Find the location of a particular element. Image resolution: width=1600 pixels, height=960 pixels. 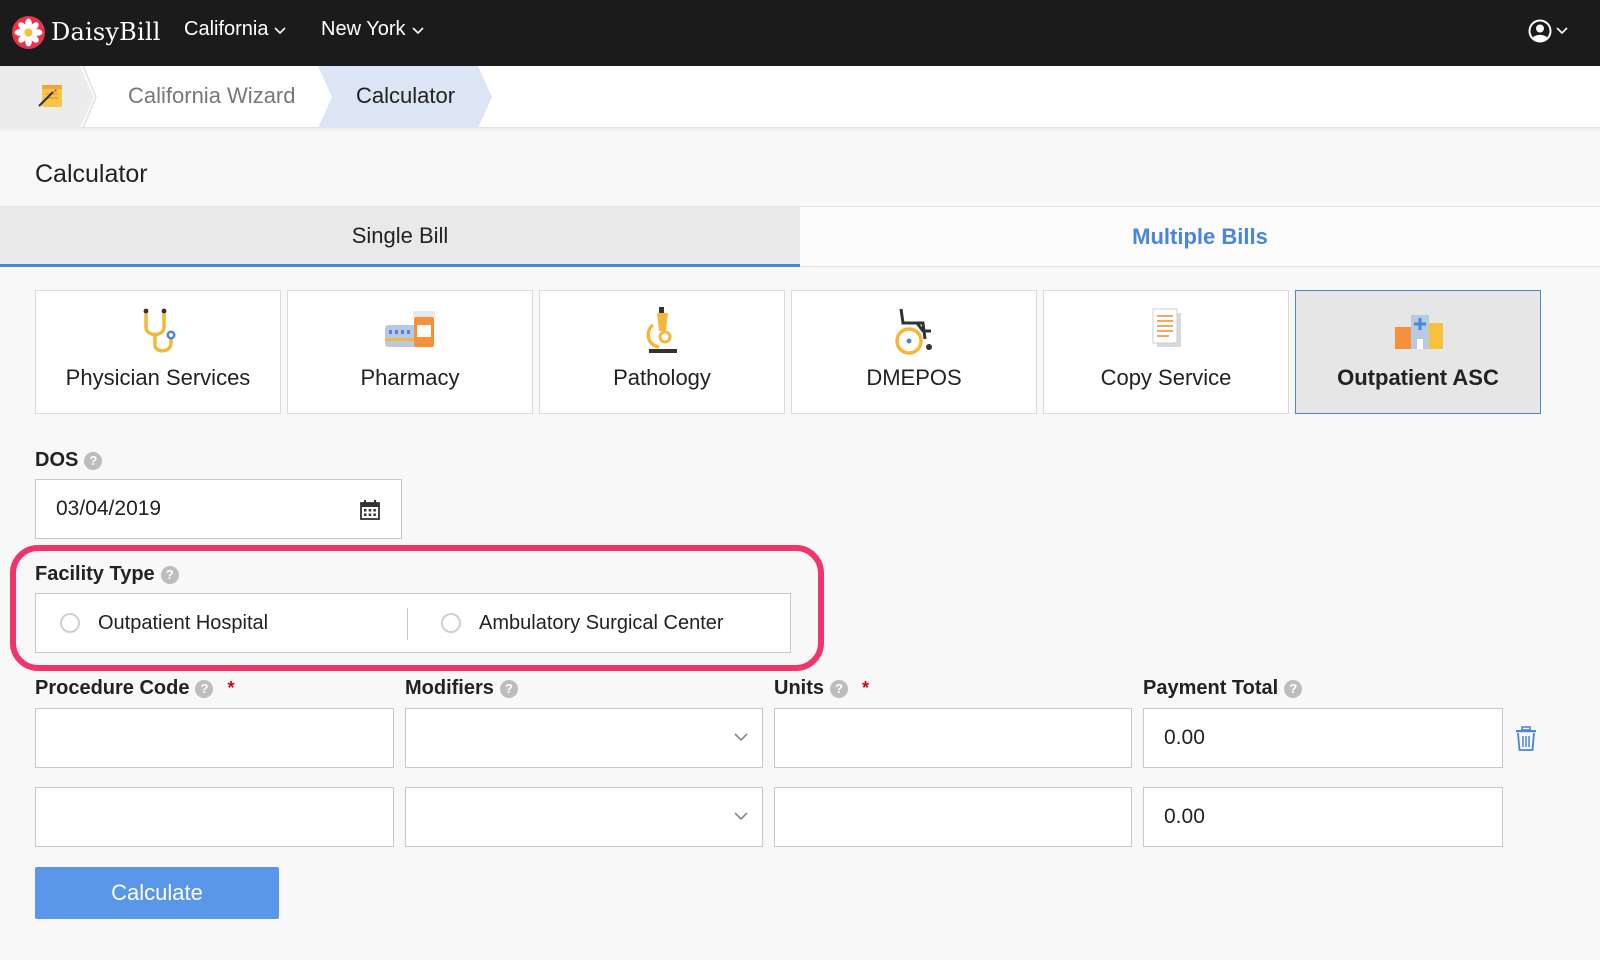

service-card-label: Pathology is located at coordinates (662, 377).